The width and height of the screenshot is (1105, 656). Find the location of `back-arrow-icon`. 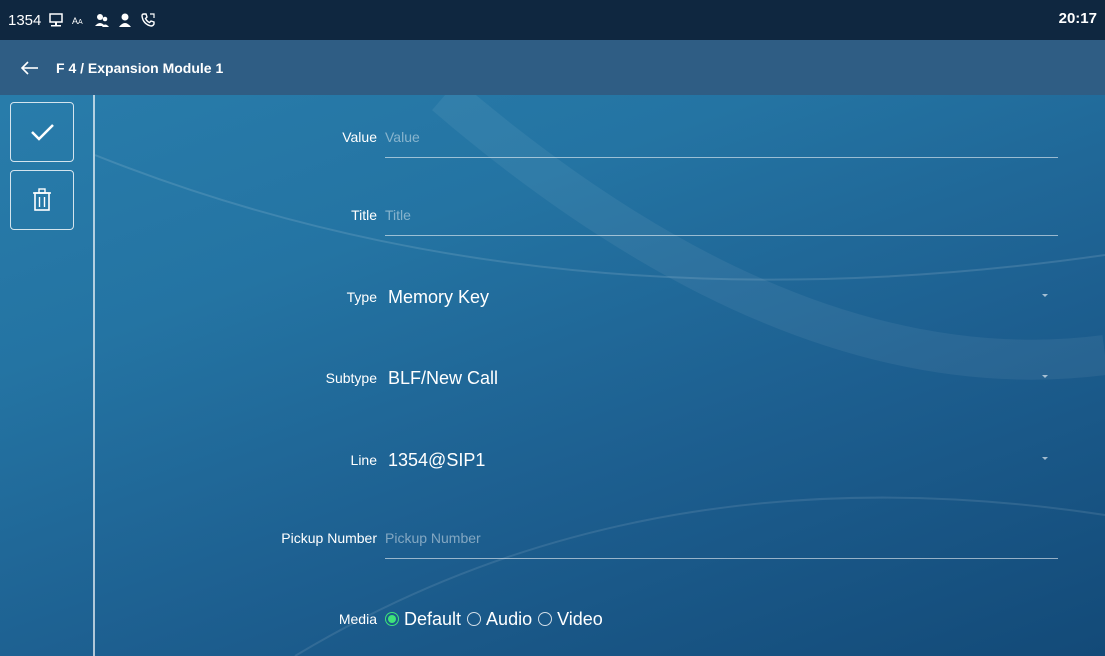

back-arrow-icon is located at coordinates (30, 68).